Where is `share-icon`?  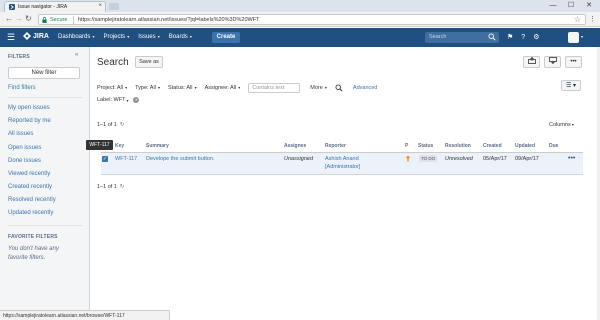
share-icon is located at coordinates (531, 60).